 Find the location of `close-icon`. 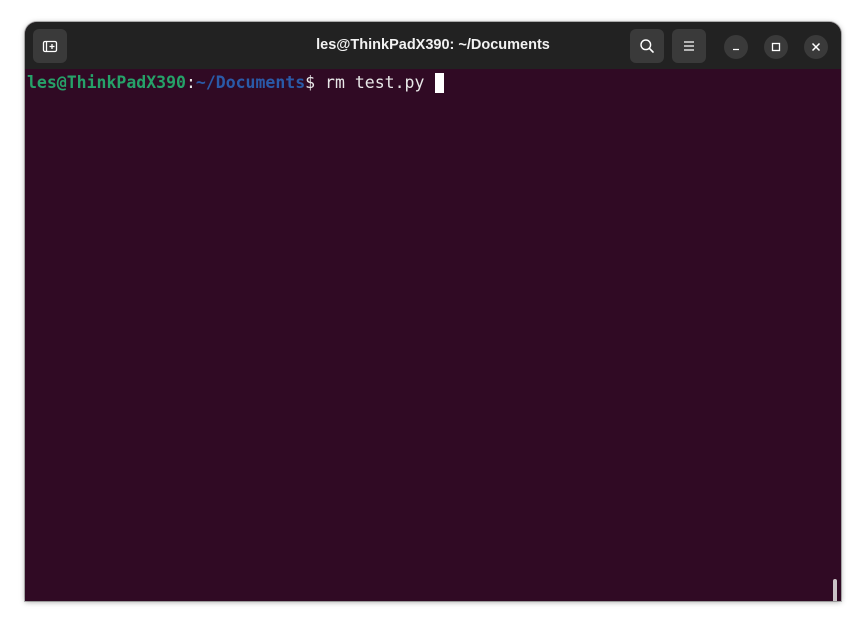

close-icon is located at coordinates (816, 47).